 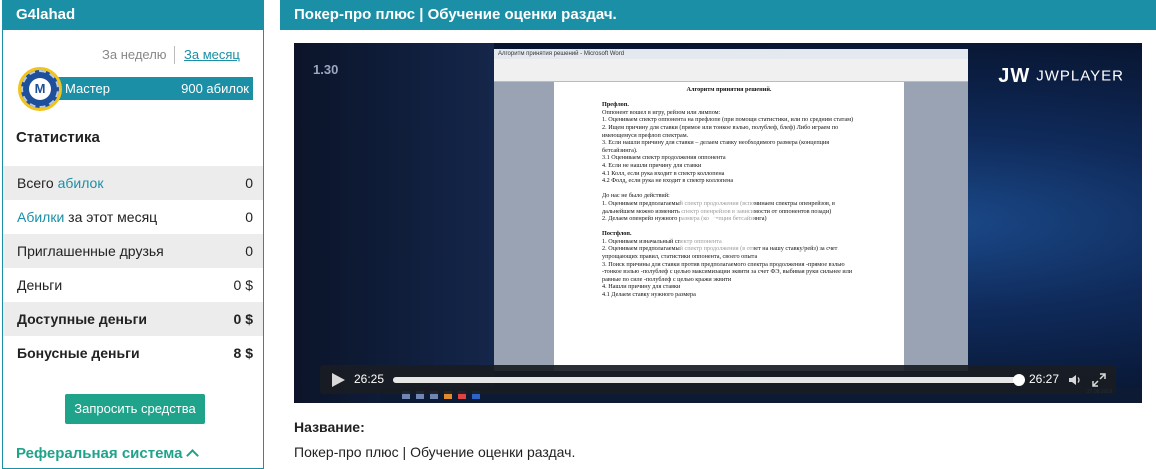 I want to click on request-funds-button: Запросить средства, so click(x=135, y=409).